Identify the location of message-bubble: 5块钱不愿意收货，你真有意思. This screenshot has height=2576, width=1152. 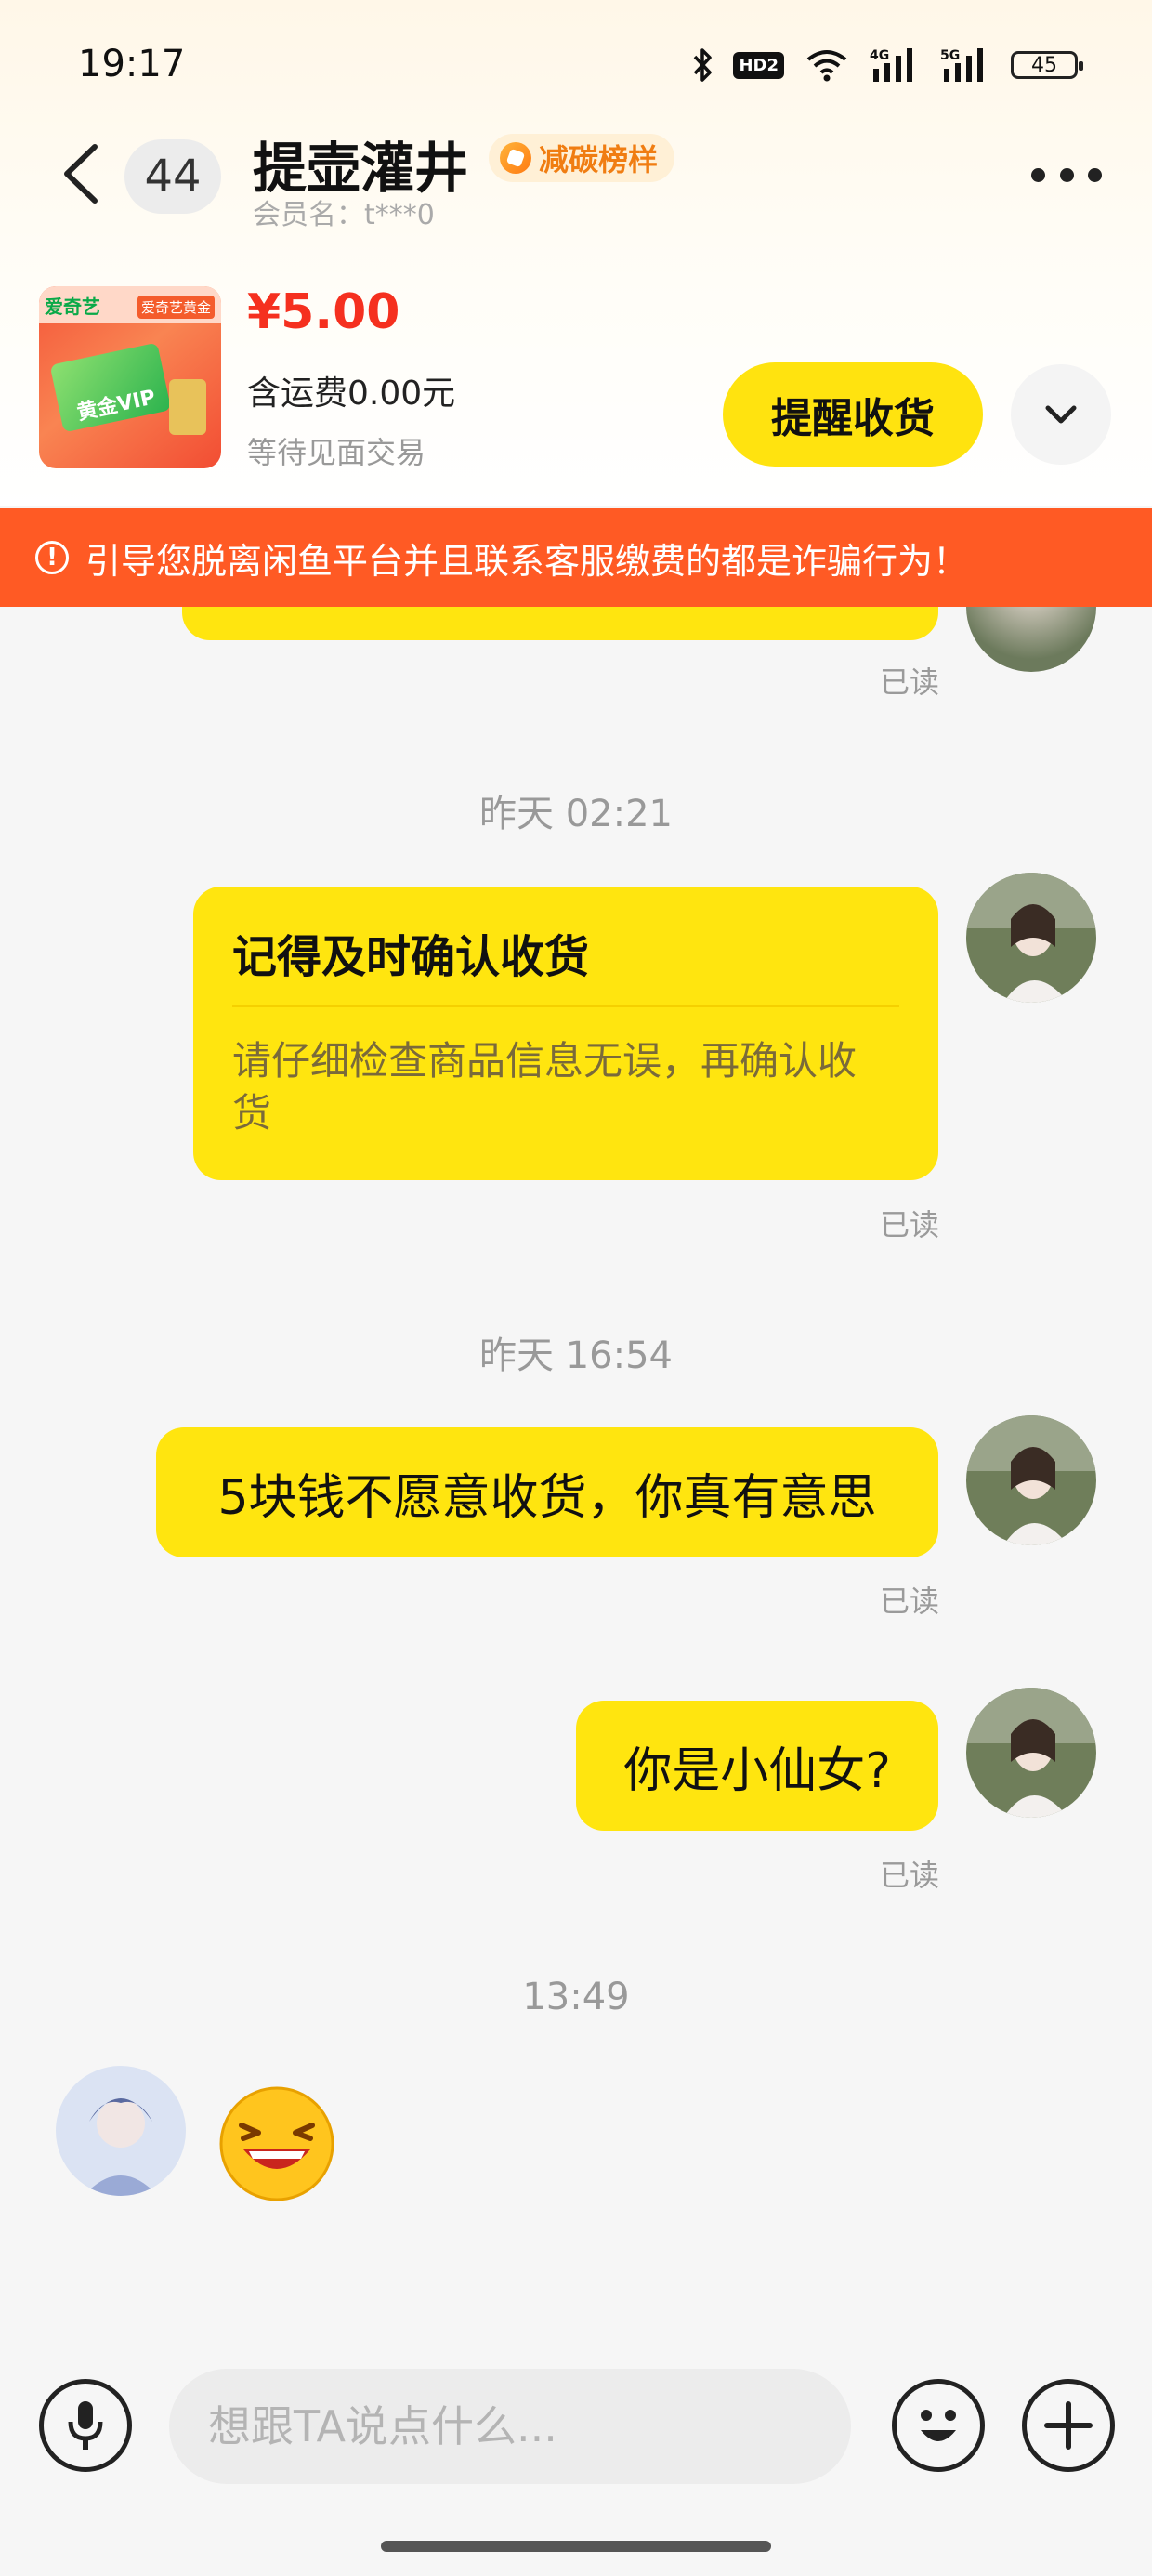
(547, 1492).